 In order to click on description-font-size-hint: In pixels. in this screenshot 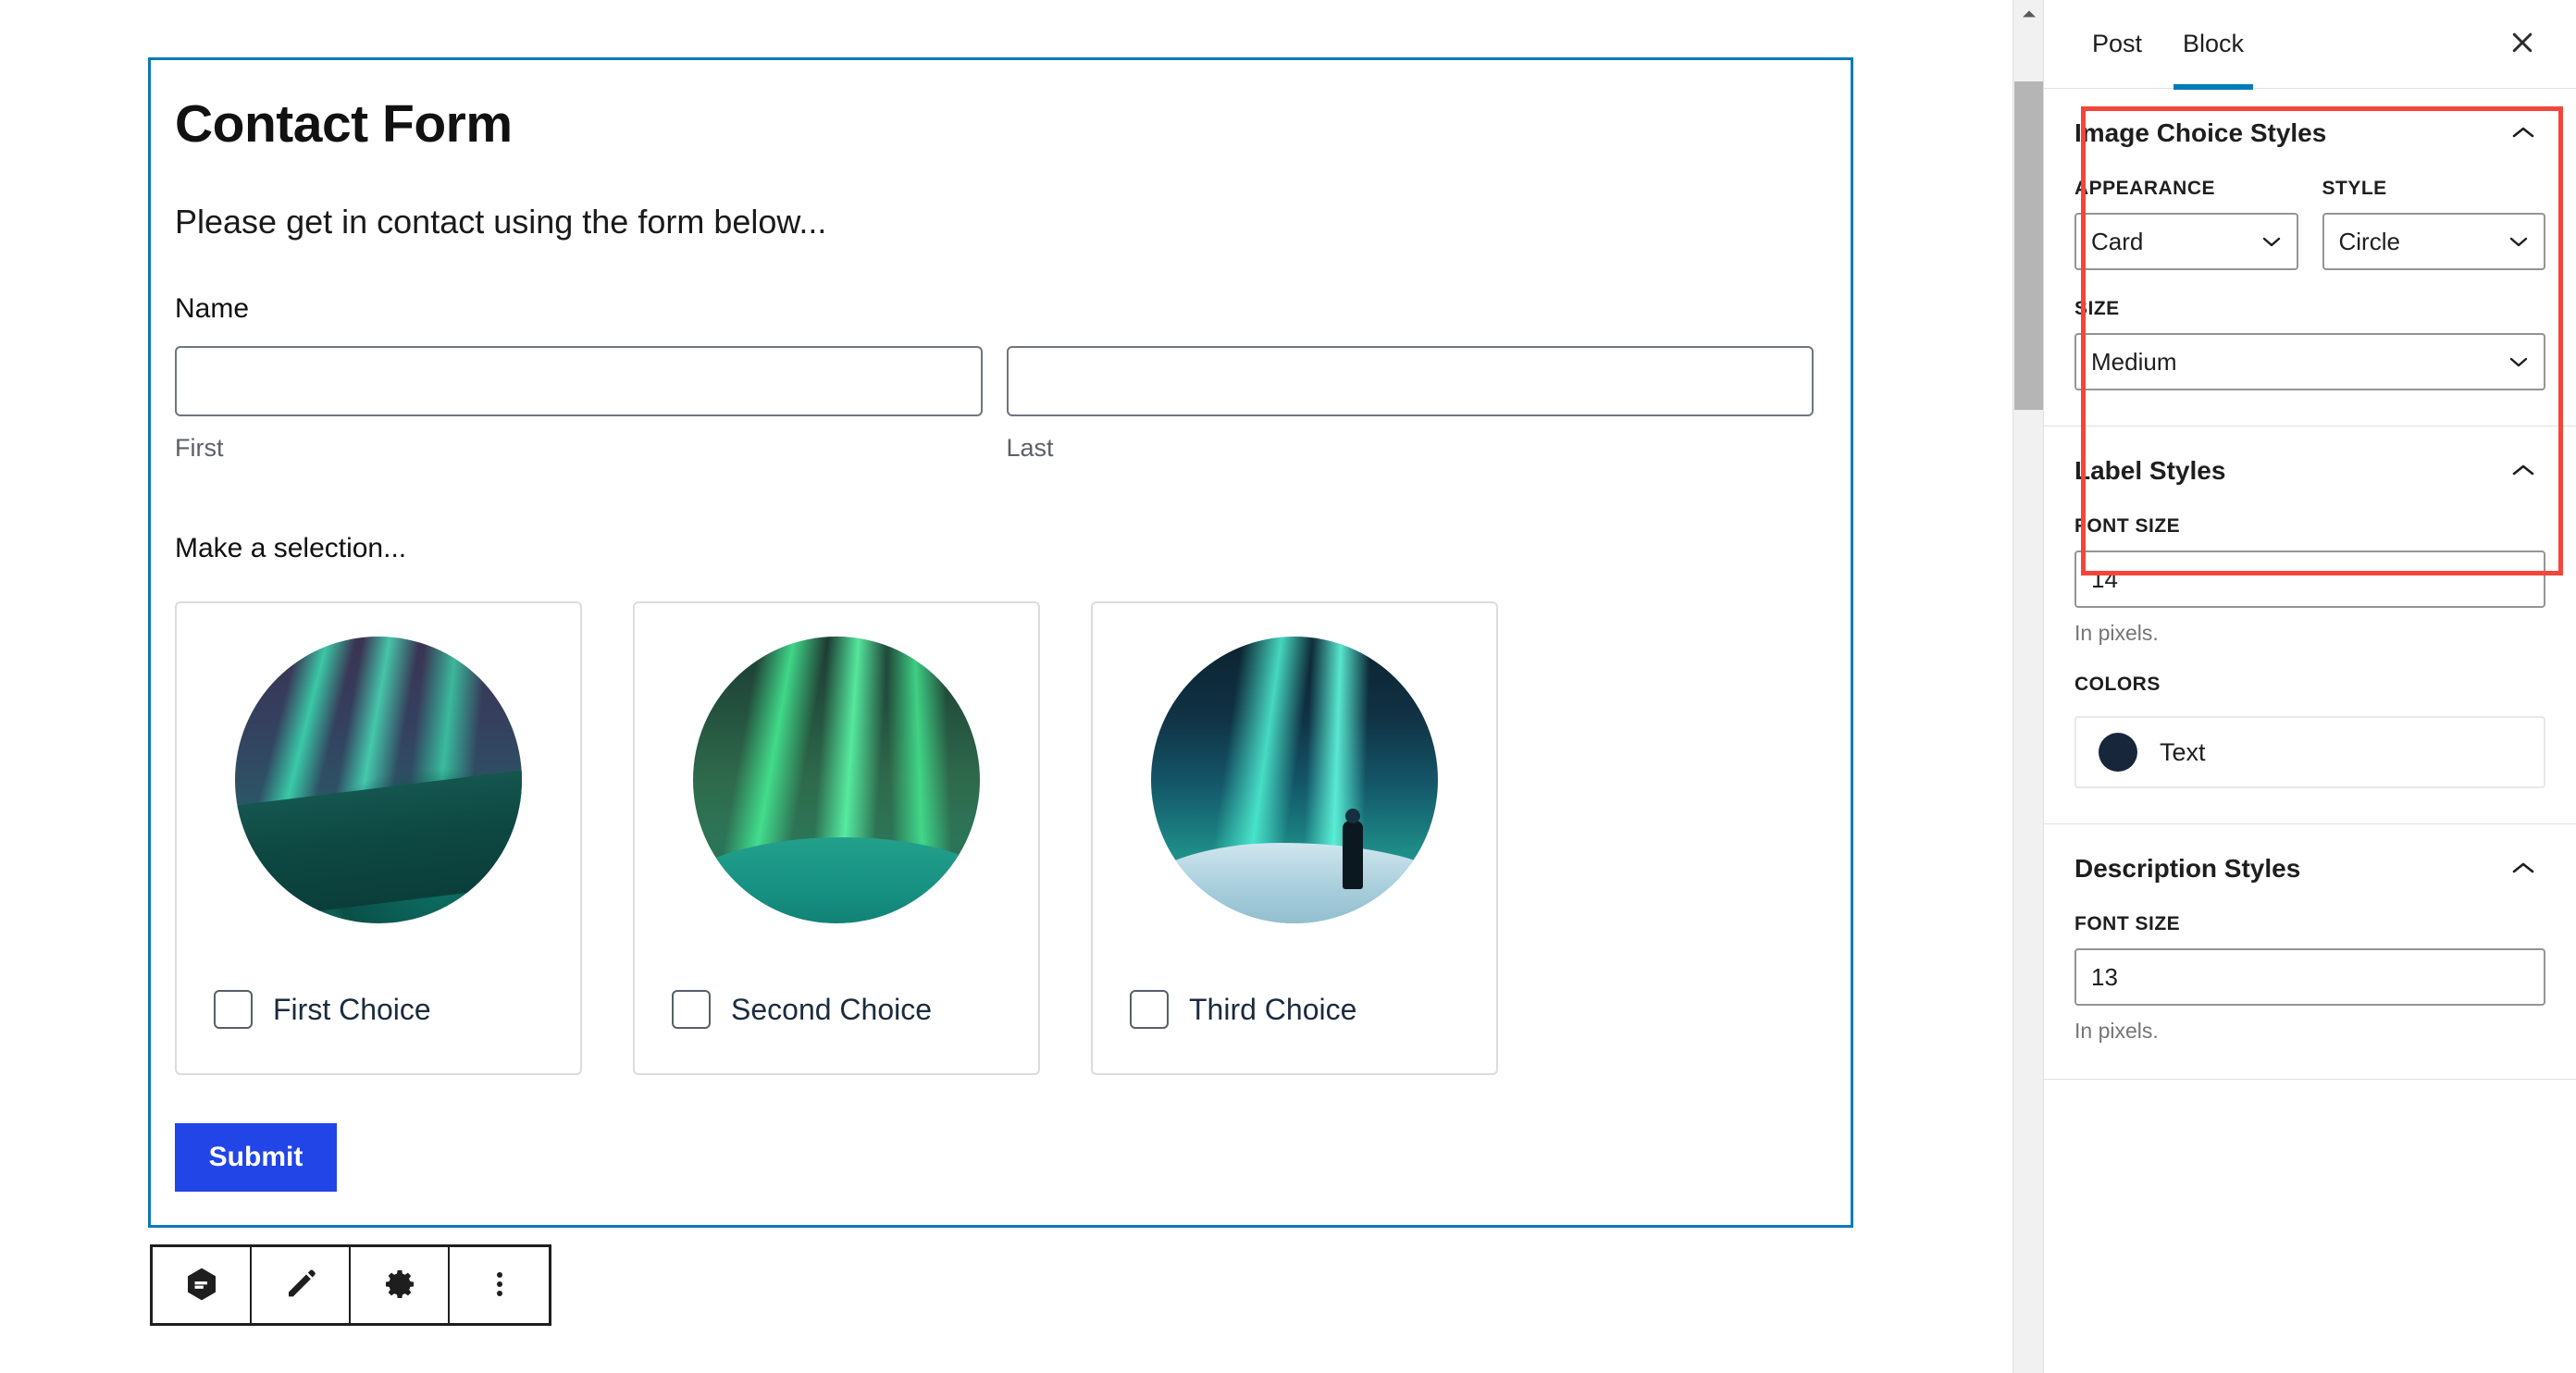, I will do `click(2116, 1031)`.